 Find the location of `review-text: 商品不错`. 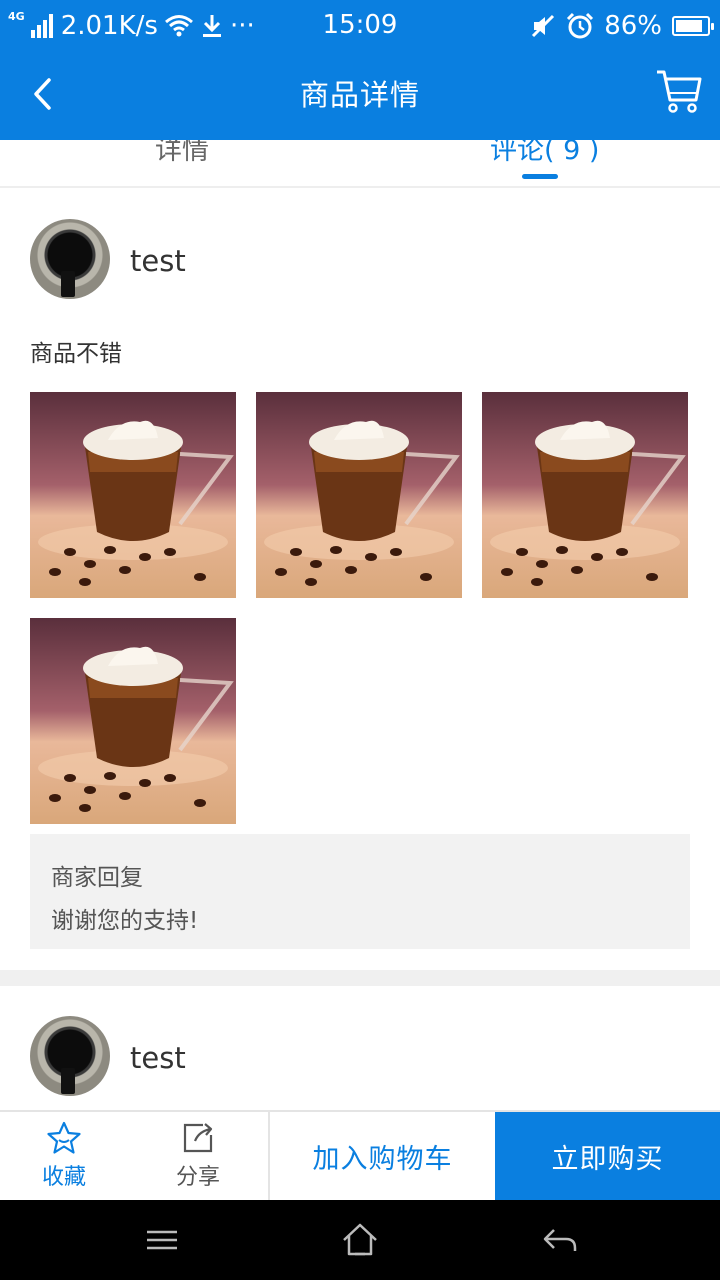

review-text: 商品不错 is located at coordinates (76, 354).